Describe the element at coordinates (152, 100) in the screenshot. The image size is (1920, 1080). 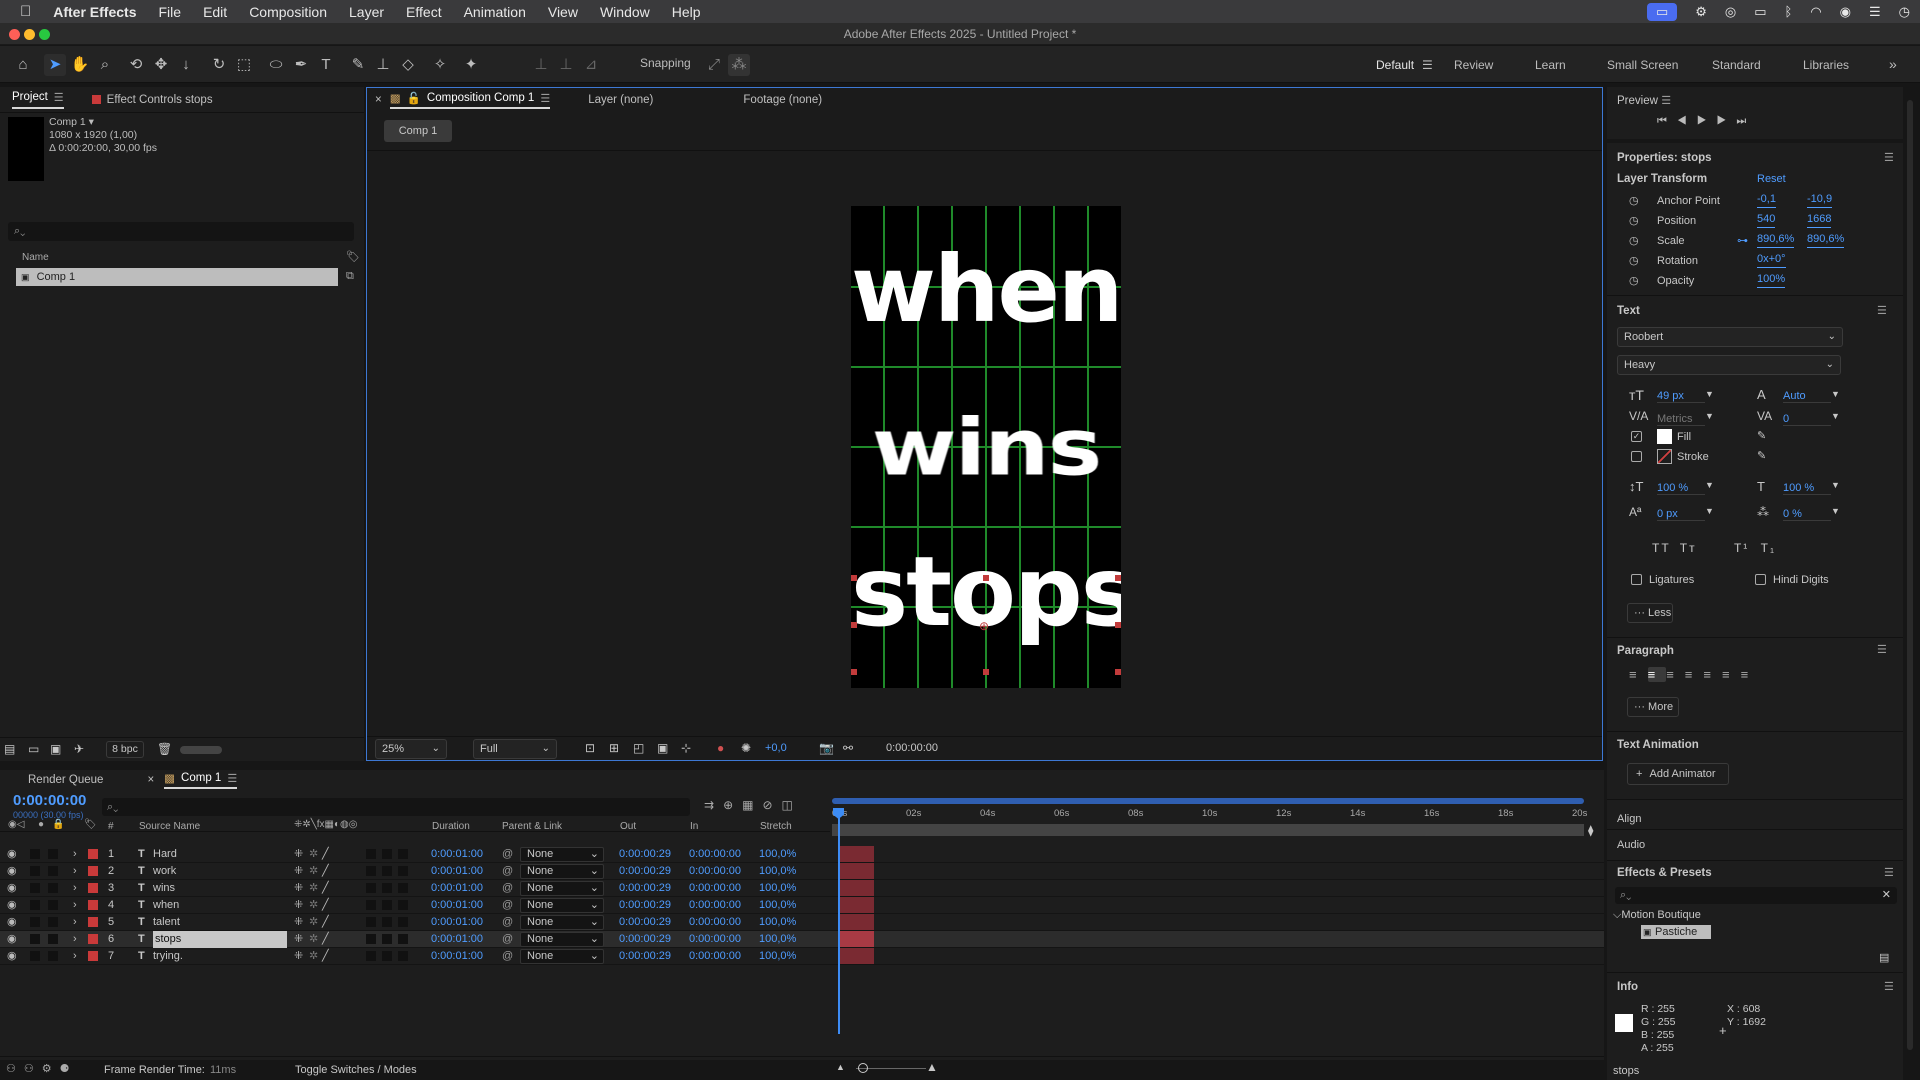
I see `tab-effect-controls: Effect Controls stops` at that location.